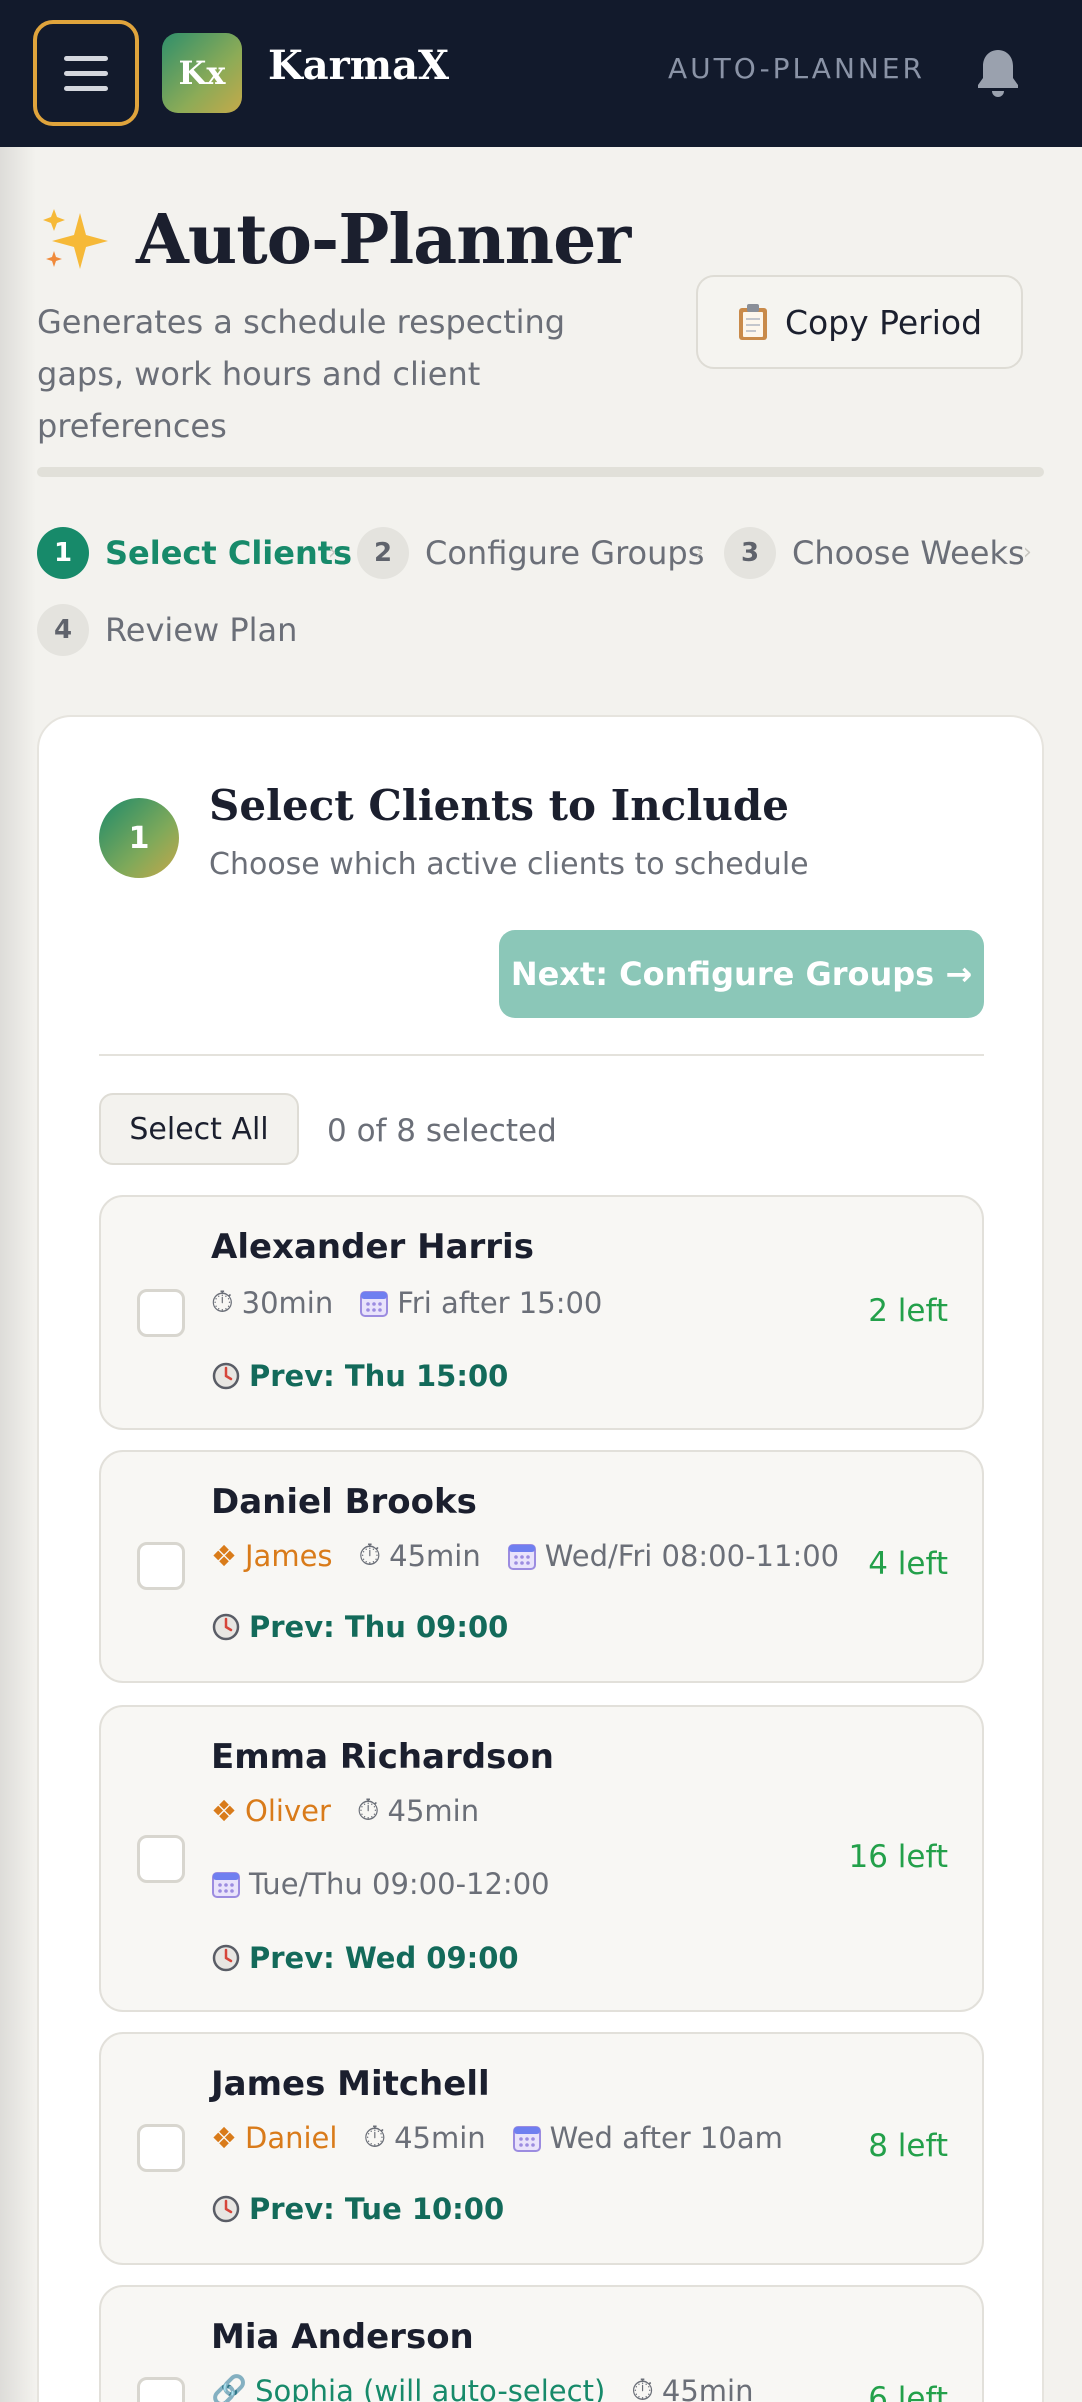 This screenshot has width=1082, height=2402. I want to click on link-icon: 🔗, so click(229, 2387).